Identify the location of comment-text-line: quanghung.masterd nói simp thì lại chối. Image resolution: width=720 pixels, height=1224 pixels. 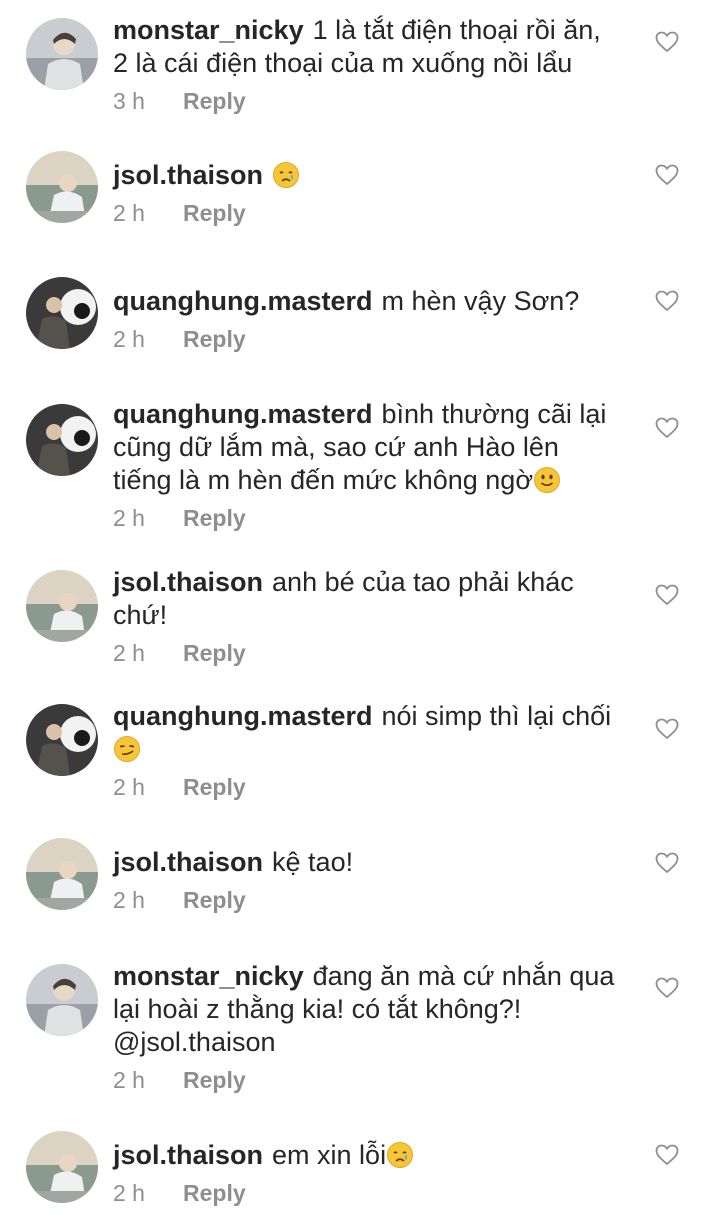
(368, 733).